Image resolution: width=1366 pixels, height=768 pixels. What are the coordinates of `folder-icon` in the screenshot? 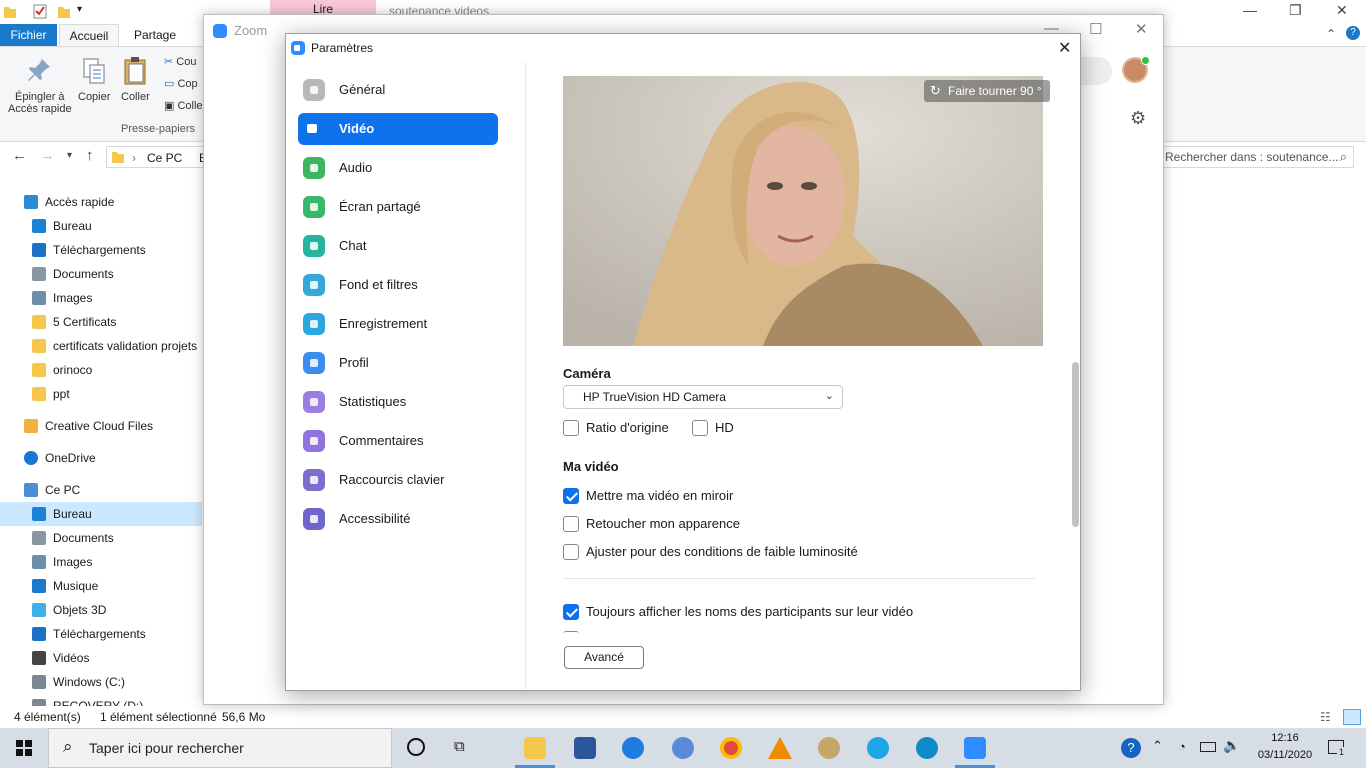 It's located at (10, 11).